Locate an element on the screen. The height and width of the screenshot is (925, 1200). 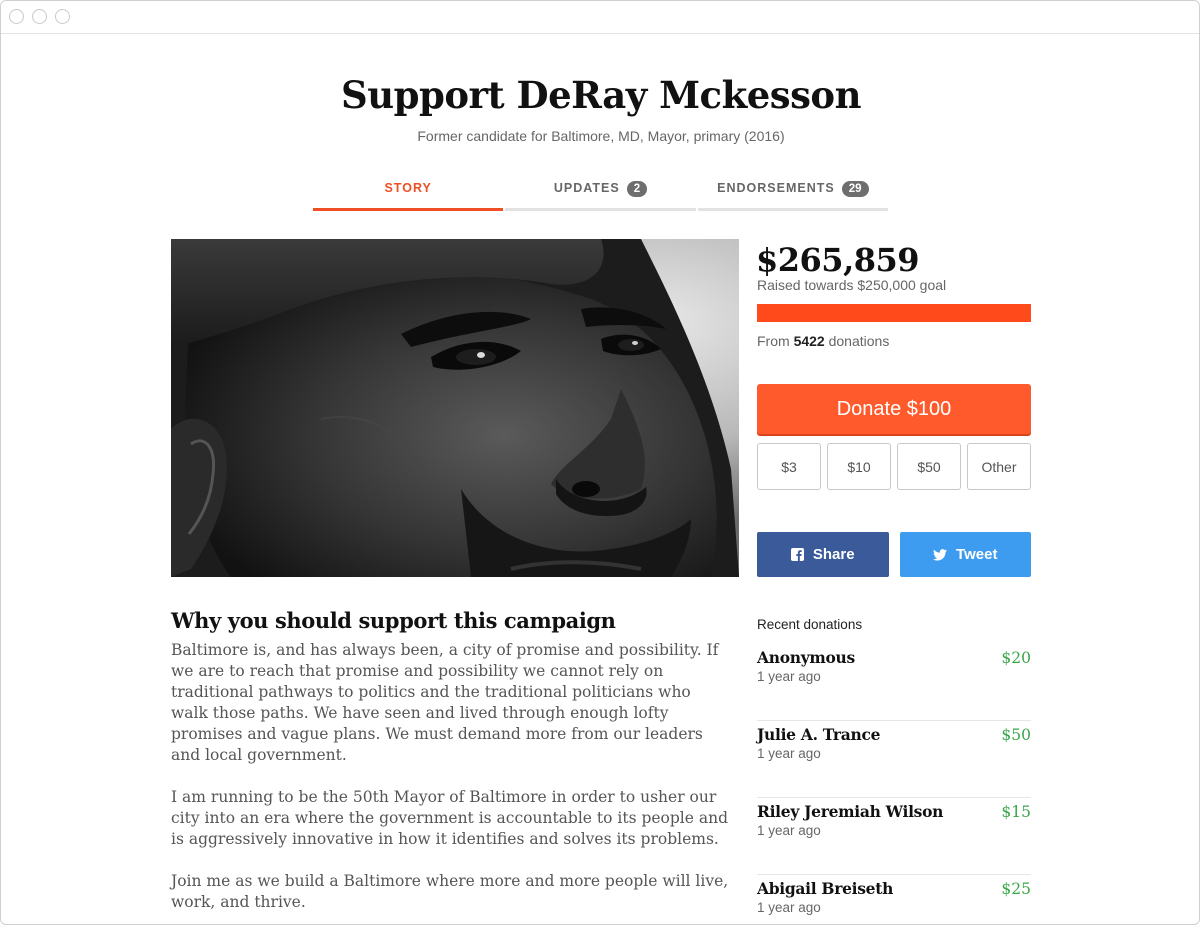
tab-story-label: STORY is located at coordinates (408, 188).